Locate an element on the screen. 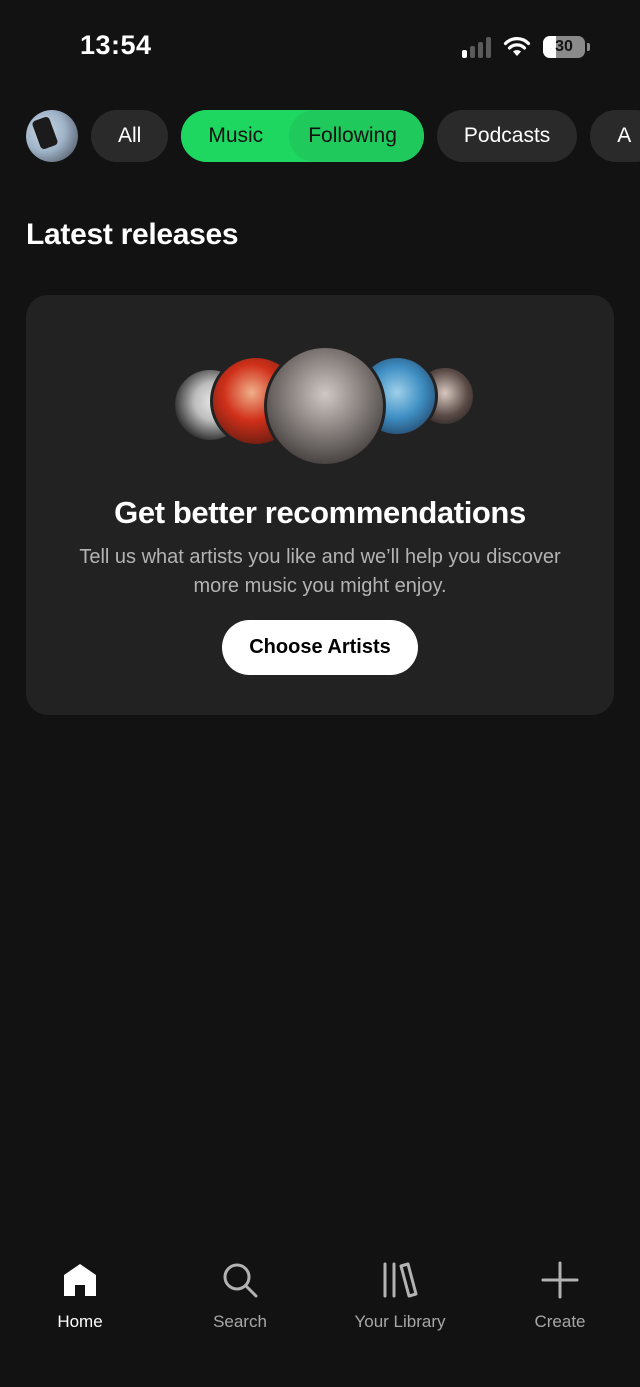 The image size is (640, 1387). chip-music: Music is located at coordinates (235, 136).